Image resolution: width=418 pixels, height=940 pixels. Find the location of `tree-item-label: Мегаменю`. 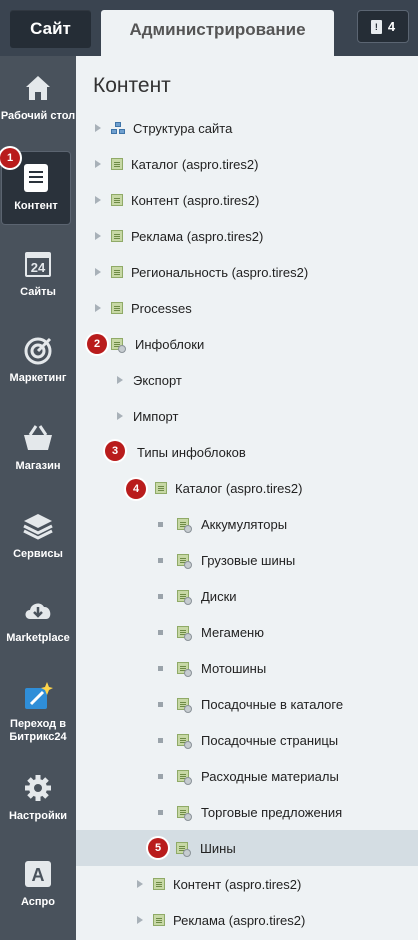

tree-item-label: Мегаменю is located at coordinates (232, 632).